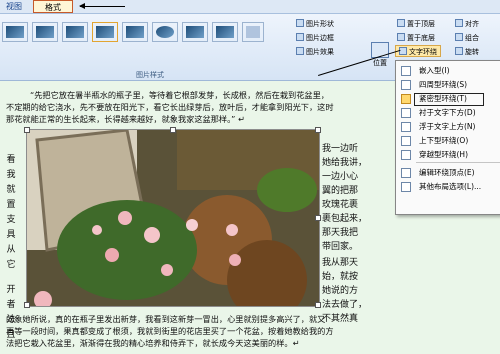  I want to click on menu-item-square: 四周型环绕(S), so click(448, 85).